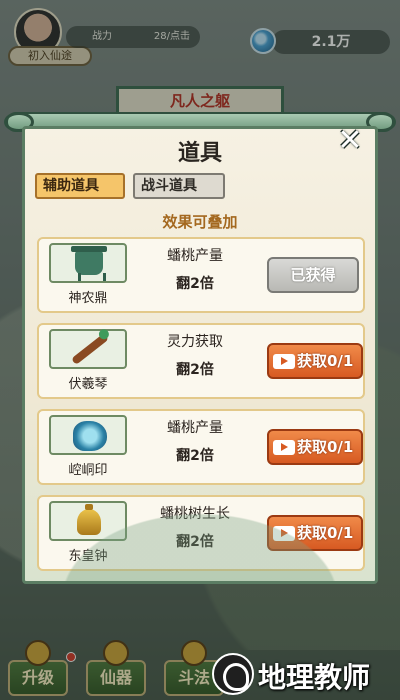  What do you see at coordinates (201, 533) in the screenshot?
I see `item-card-donghuang-bell: 东皇钟 蟠桃树生长 翻2倍 获取0/1` at bounding box center [201, 533].